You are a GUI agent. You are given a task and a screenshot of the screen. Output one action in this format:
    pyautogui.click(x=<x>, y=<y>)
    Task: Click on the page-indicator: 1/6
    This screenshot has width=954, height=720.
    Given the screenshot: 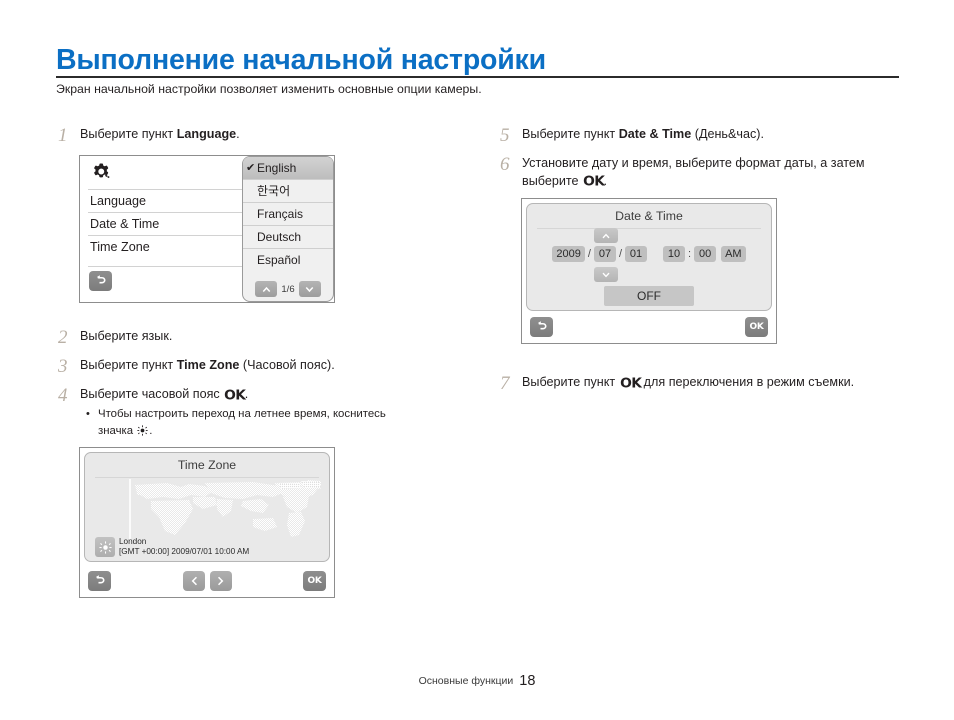 What is the action you would take?
    pyautogui.click(x=288, y=289)
    